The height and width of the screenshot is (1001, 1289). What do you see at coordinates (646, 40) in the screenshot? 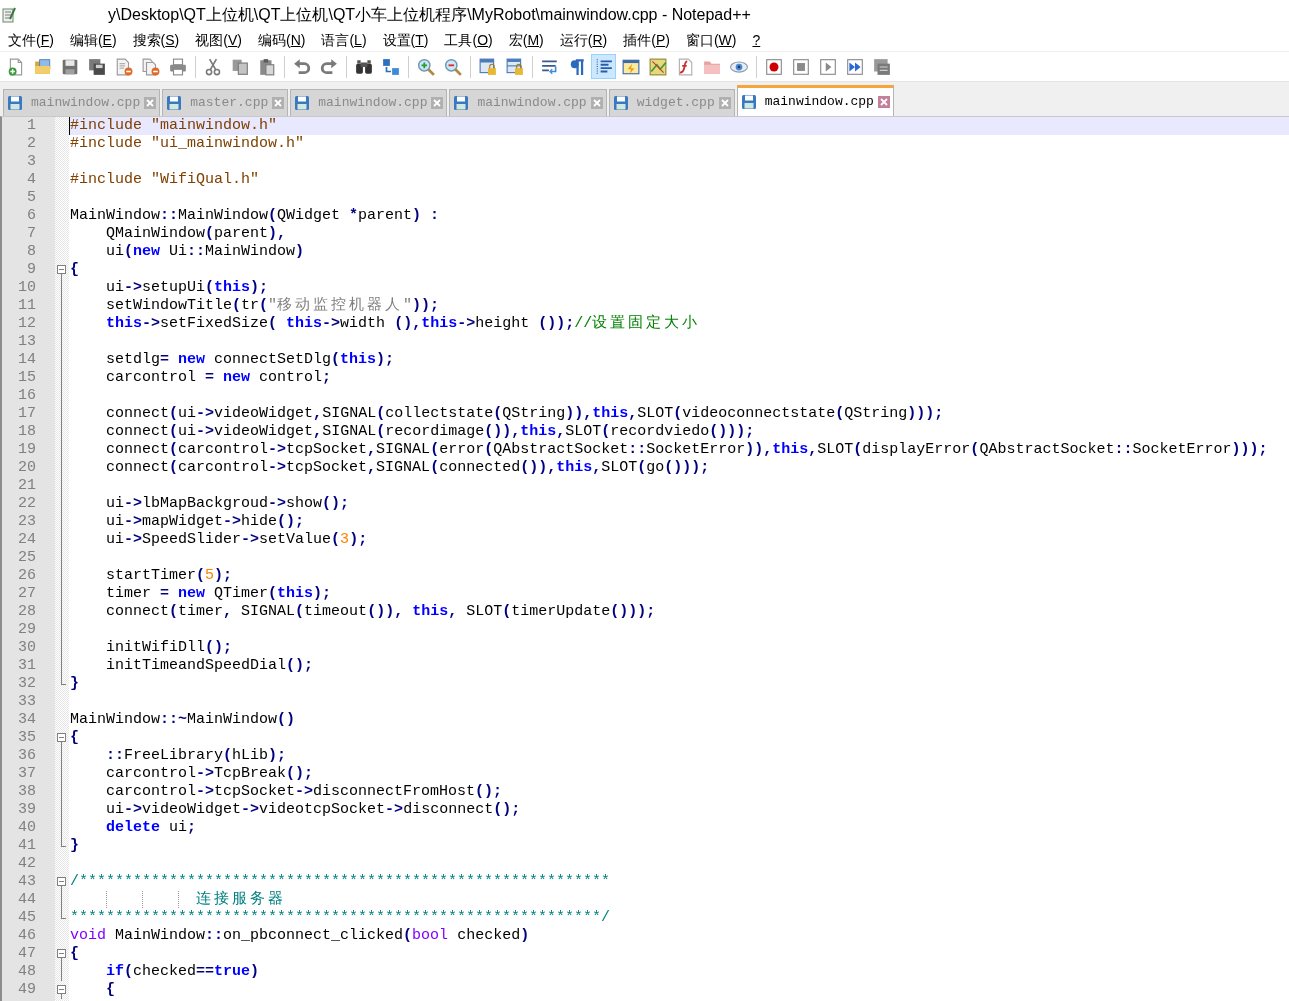
I see `menu-item: 插件(P)` at bounding box center [646, 40].